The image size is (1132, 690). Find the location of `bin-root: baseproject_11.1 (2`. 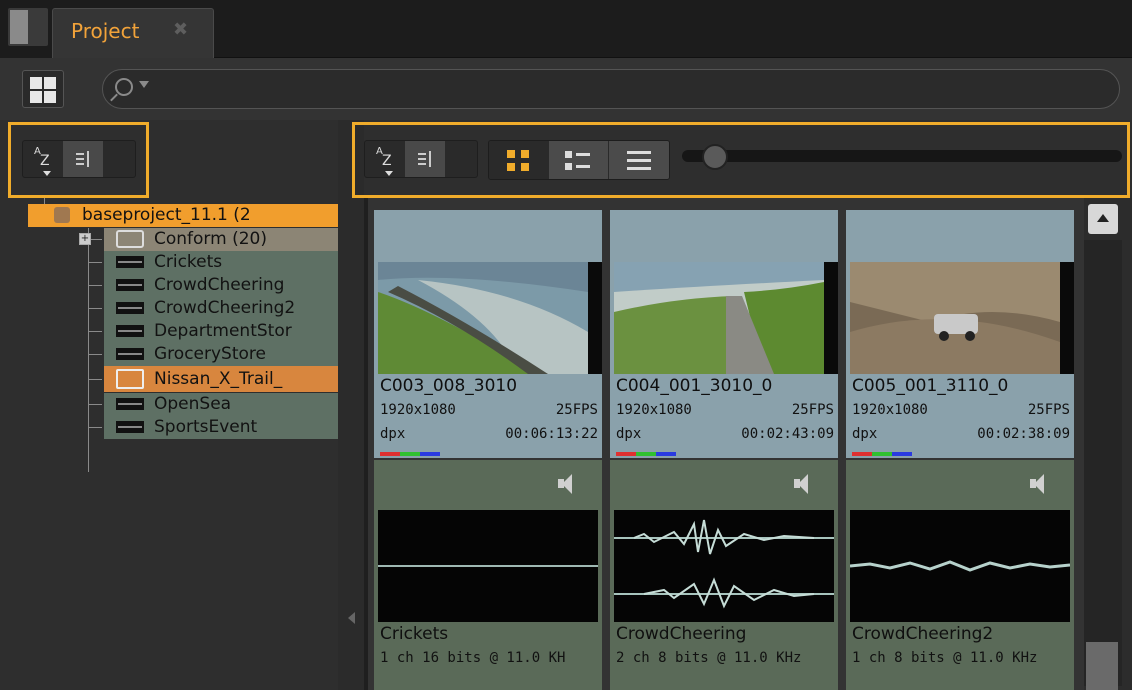

bin-root: baseproject_11.1 (2 is located at coordinates (183, 215).